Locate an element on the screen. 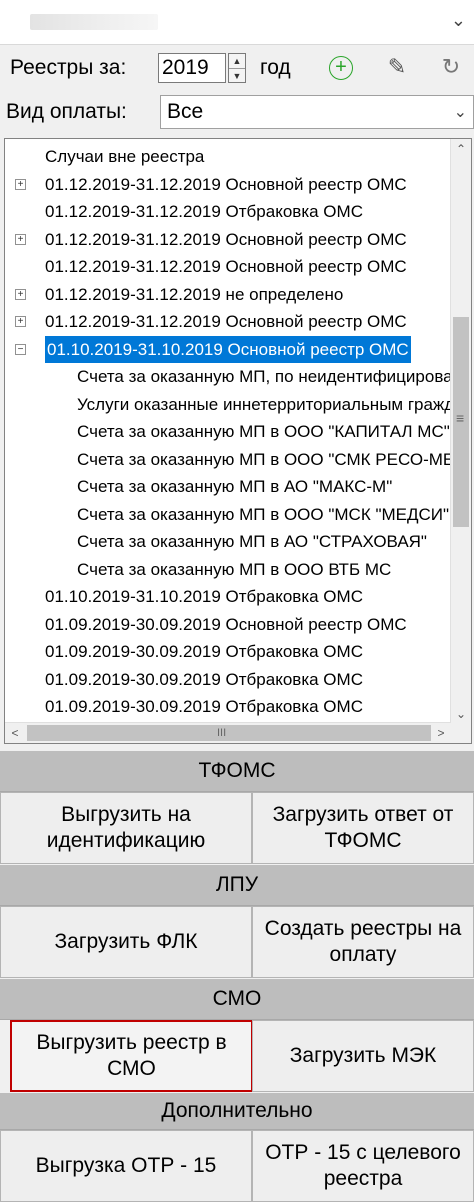 The width and height of the screenshot is (474, 1202). tree-child-node: Счета за оказанную МП в АО "СТРАХОВАЯ" is located at coordinates (228, 541).